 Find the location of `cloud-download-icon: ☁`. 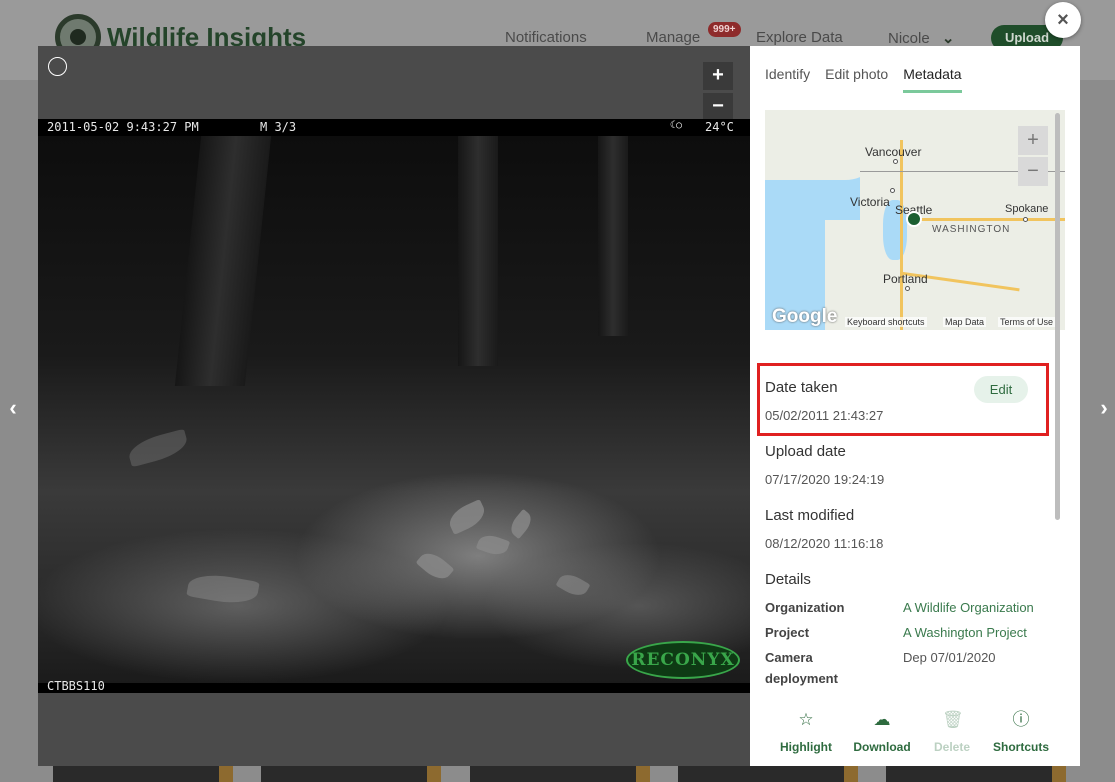

cloud-download-icon: ☁ is located at coordinates (882, 719).